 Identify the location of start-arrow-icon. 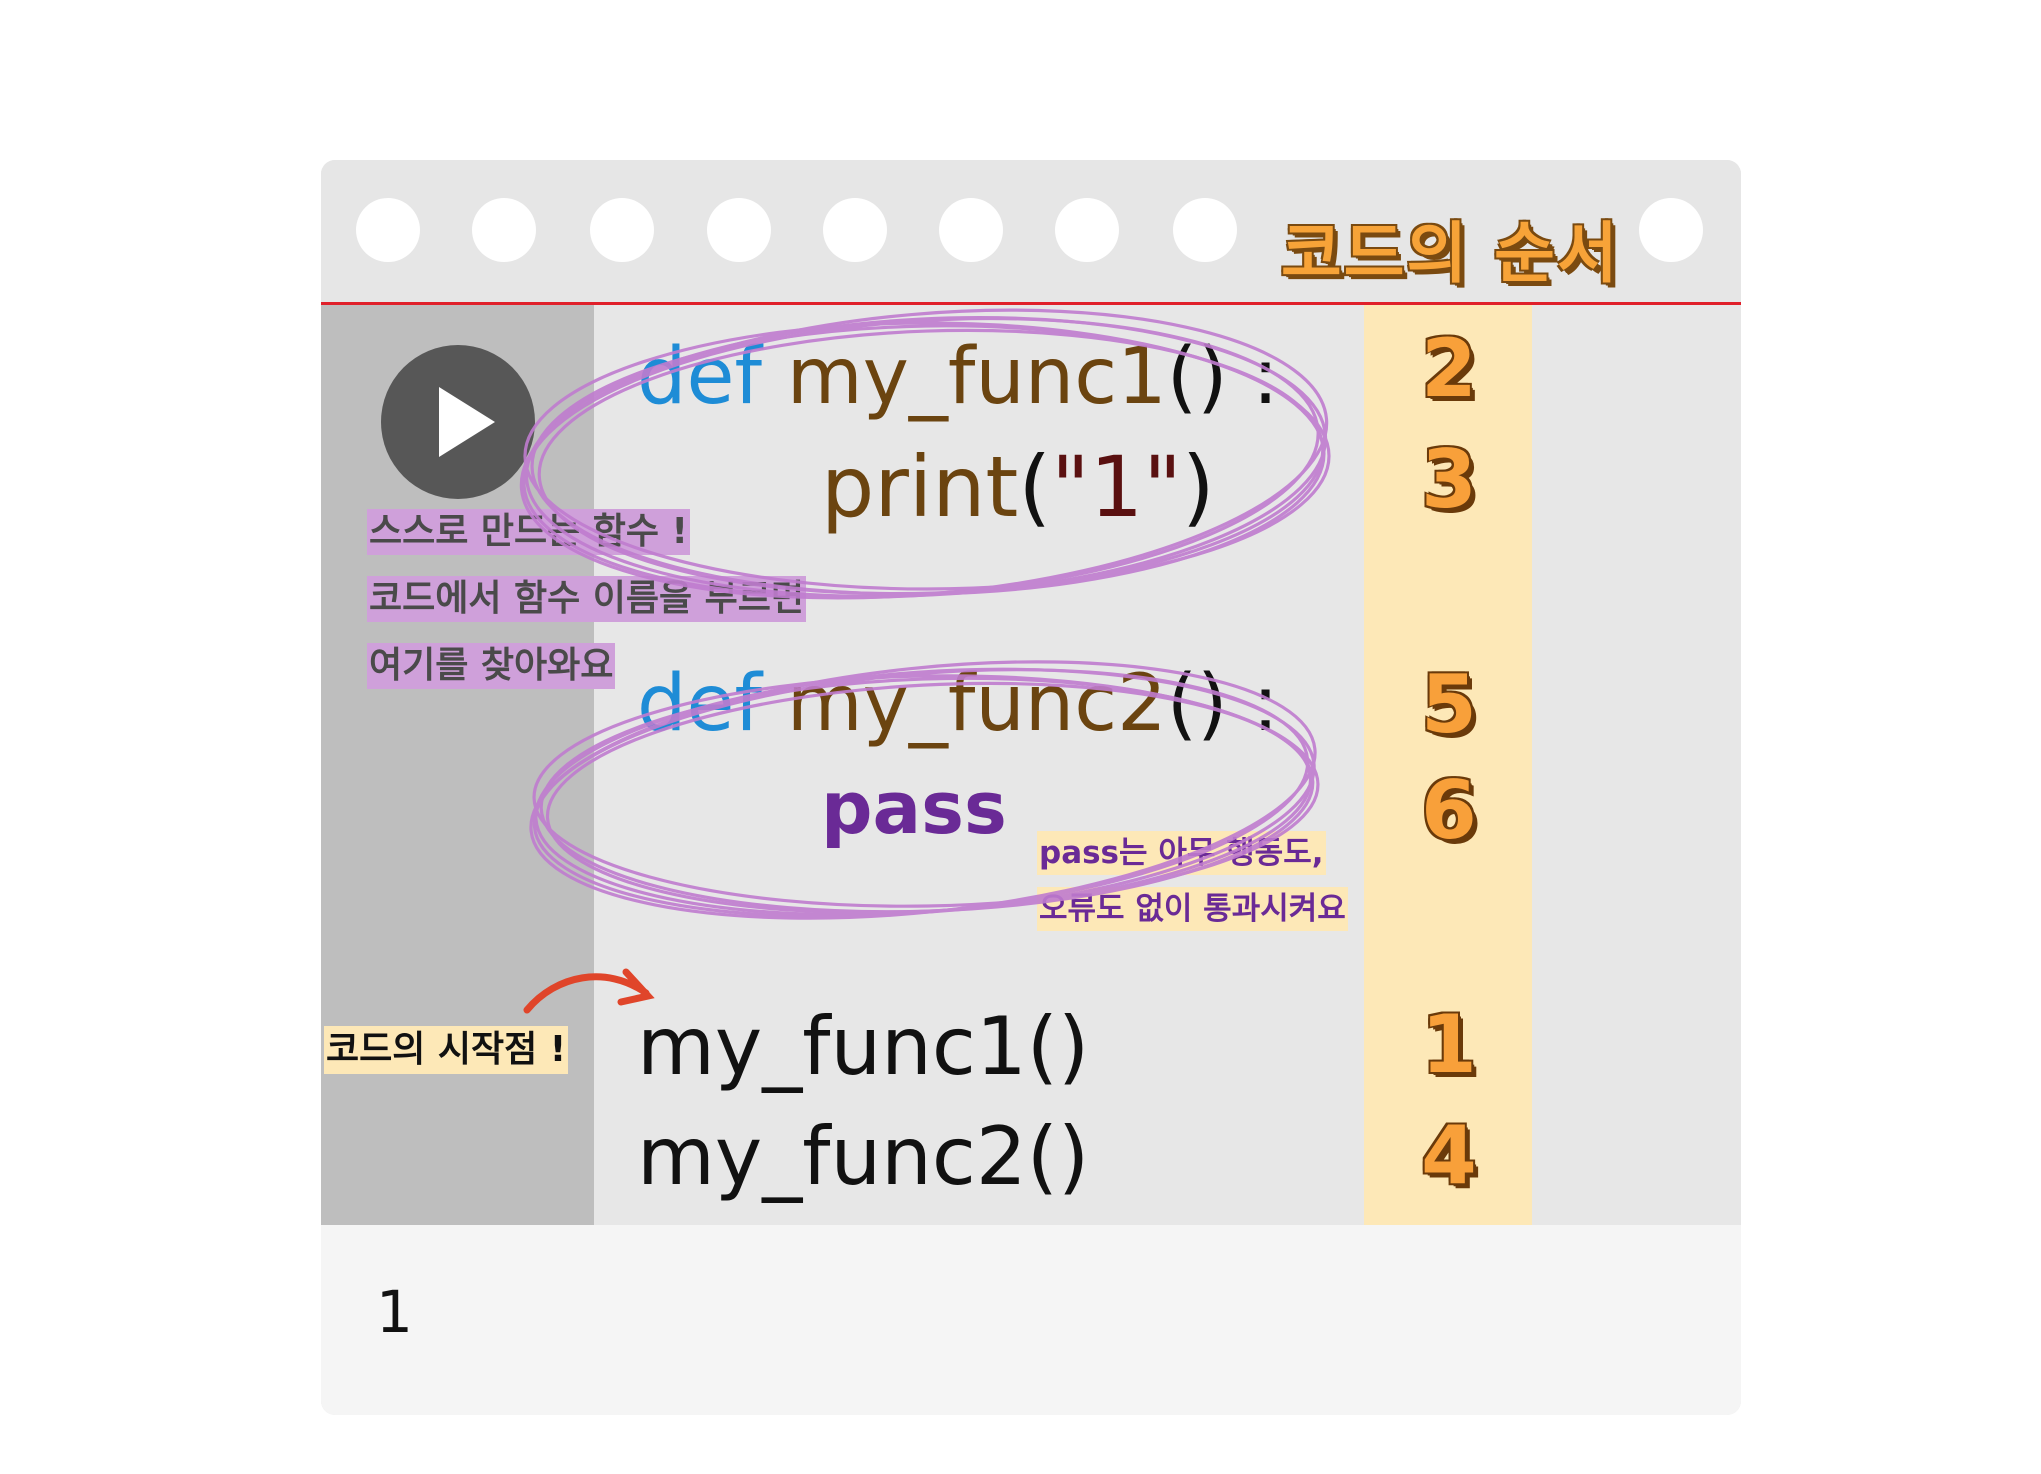
(589, 991).